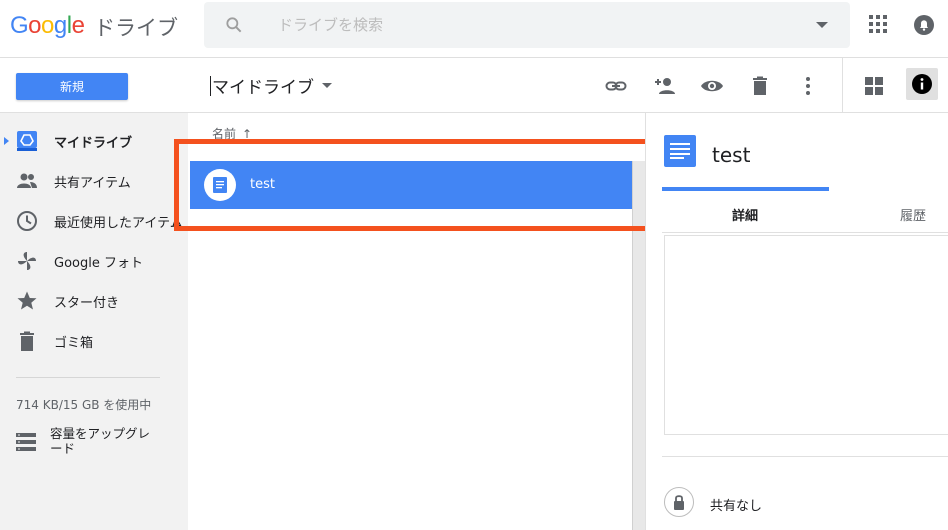 This screenshot has width=948, height=530. Describe the element at coordinates (98, 263) in the screenshot. I see `sidebar-item-label: Google フォト` at that location.